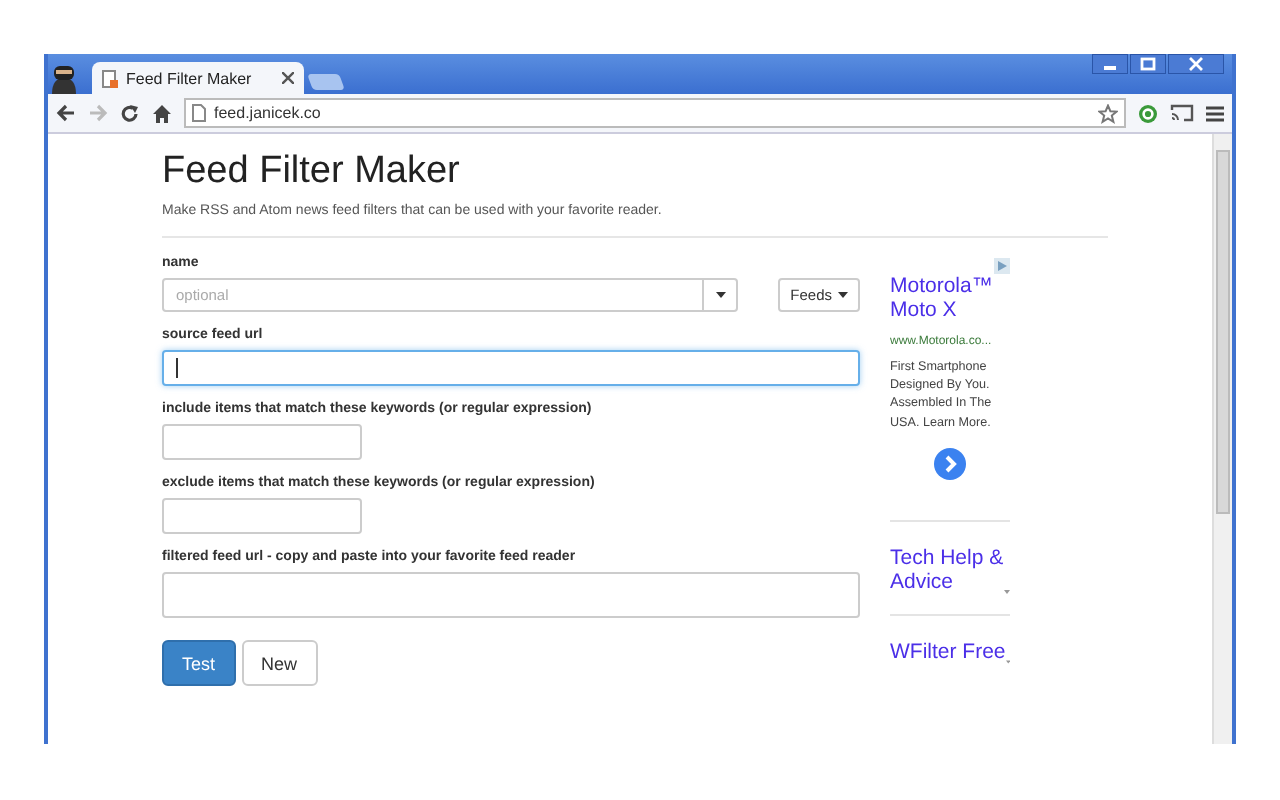 Image resolution: width=1280 pixels, height=800 pixels. I want to click on dropdown-button, so click(721, 295).